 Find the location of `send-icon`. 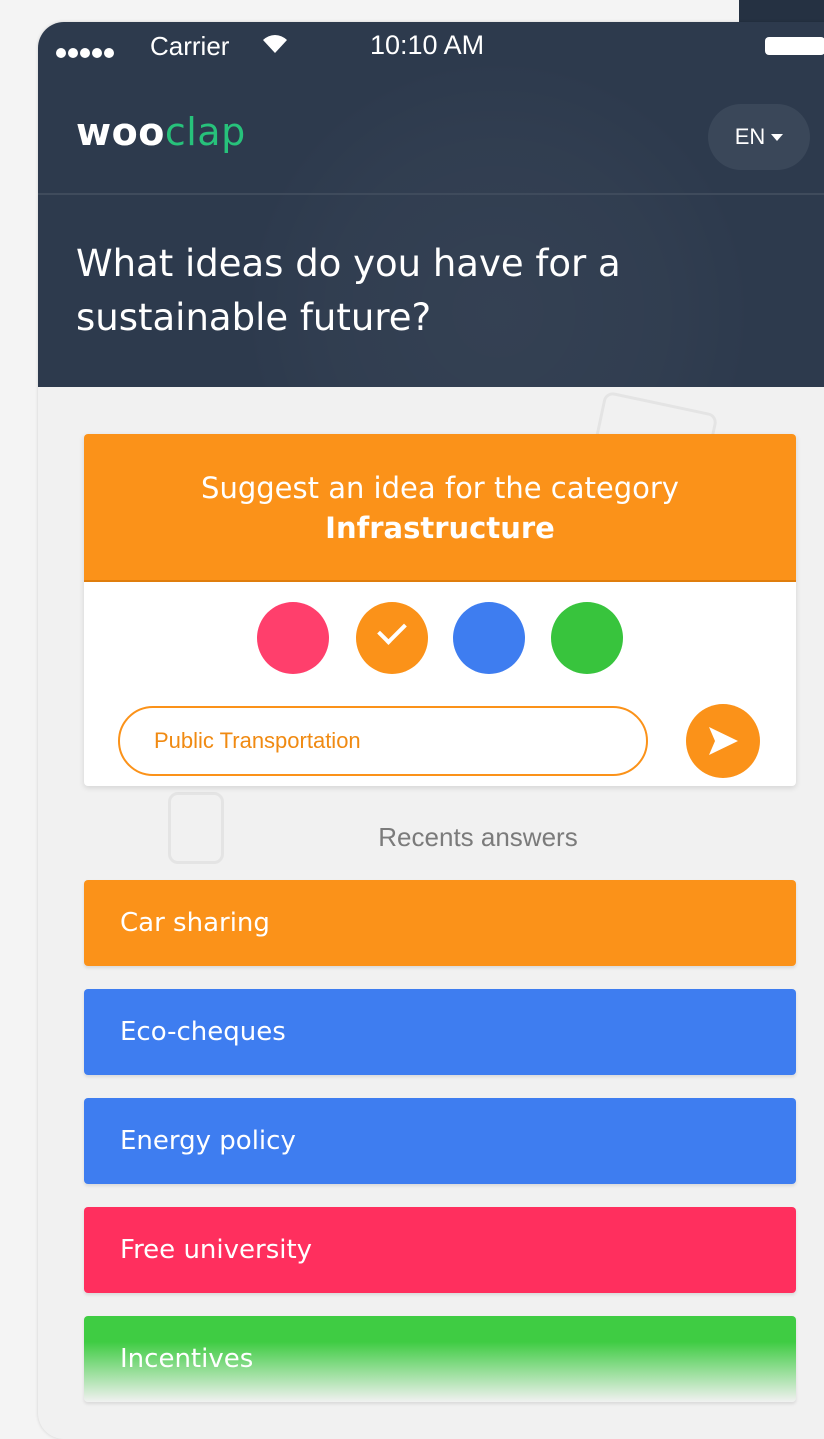

send-icon is located at coordinates (723, 741).